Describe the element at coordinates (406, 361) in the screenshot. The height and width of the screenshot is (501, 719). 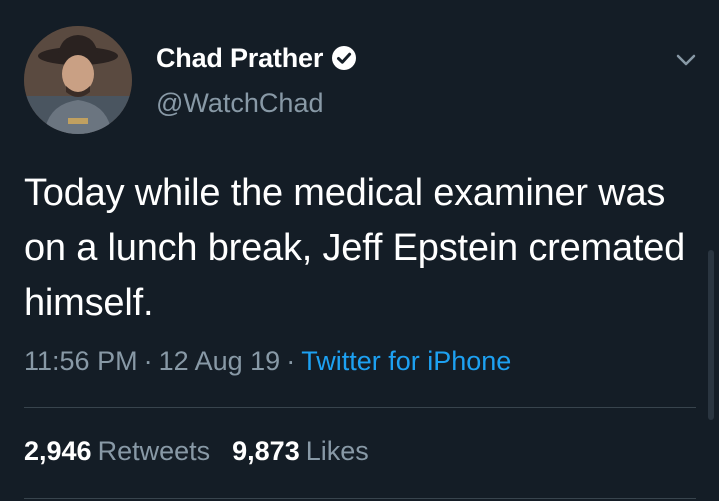
I see `tweet-source-link: Twitter for iPhone` at that location.